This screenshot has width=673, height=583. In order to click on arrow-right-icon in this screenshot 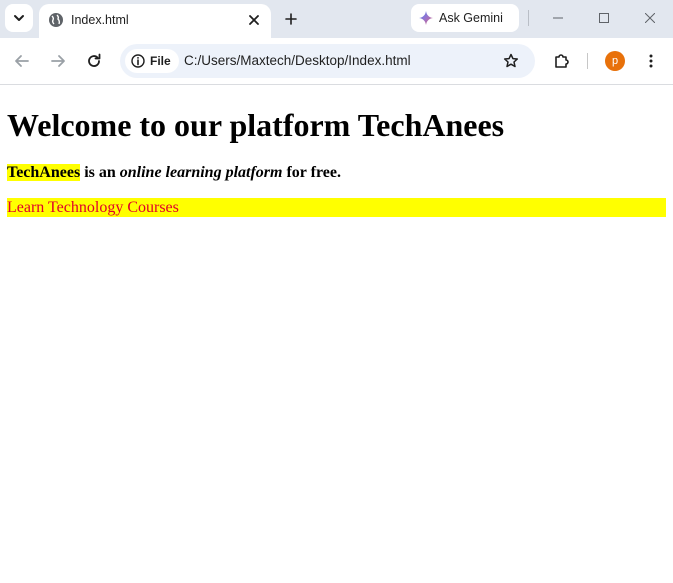, I will do `click(58, 61)`.